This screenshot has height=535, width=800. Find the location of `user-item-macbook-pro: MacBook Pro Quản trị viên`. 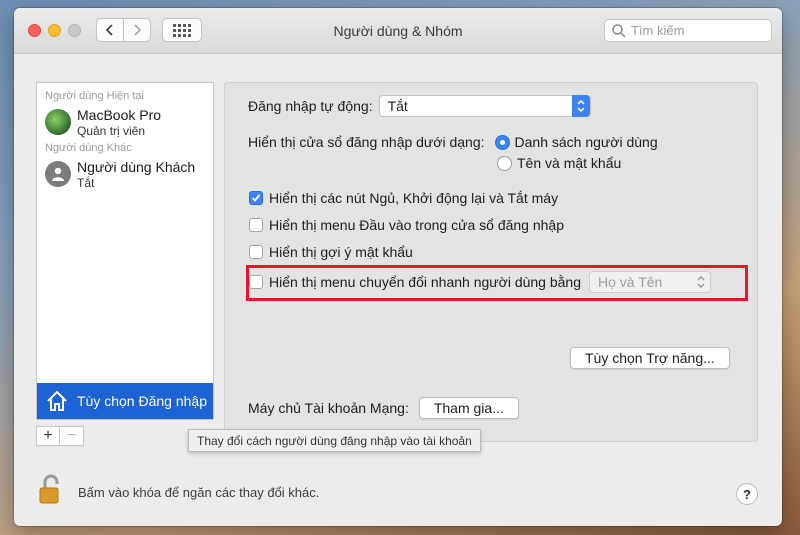

user-item-macbook-pro: MacBook Pro Quản trị viên is located at coordinates (125, 123).